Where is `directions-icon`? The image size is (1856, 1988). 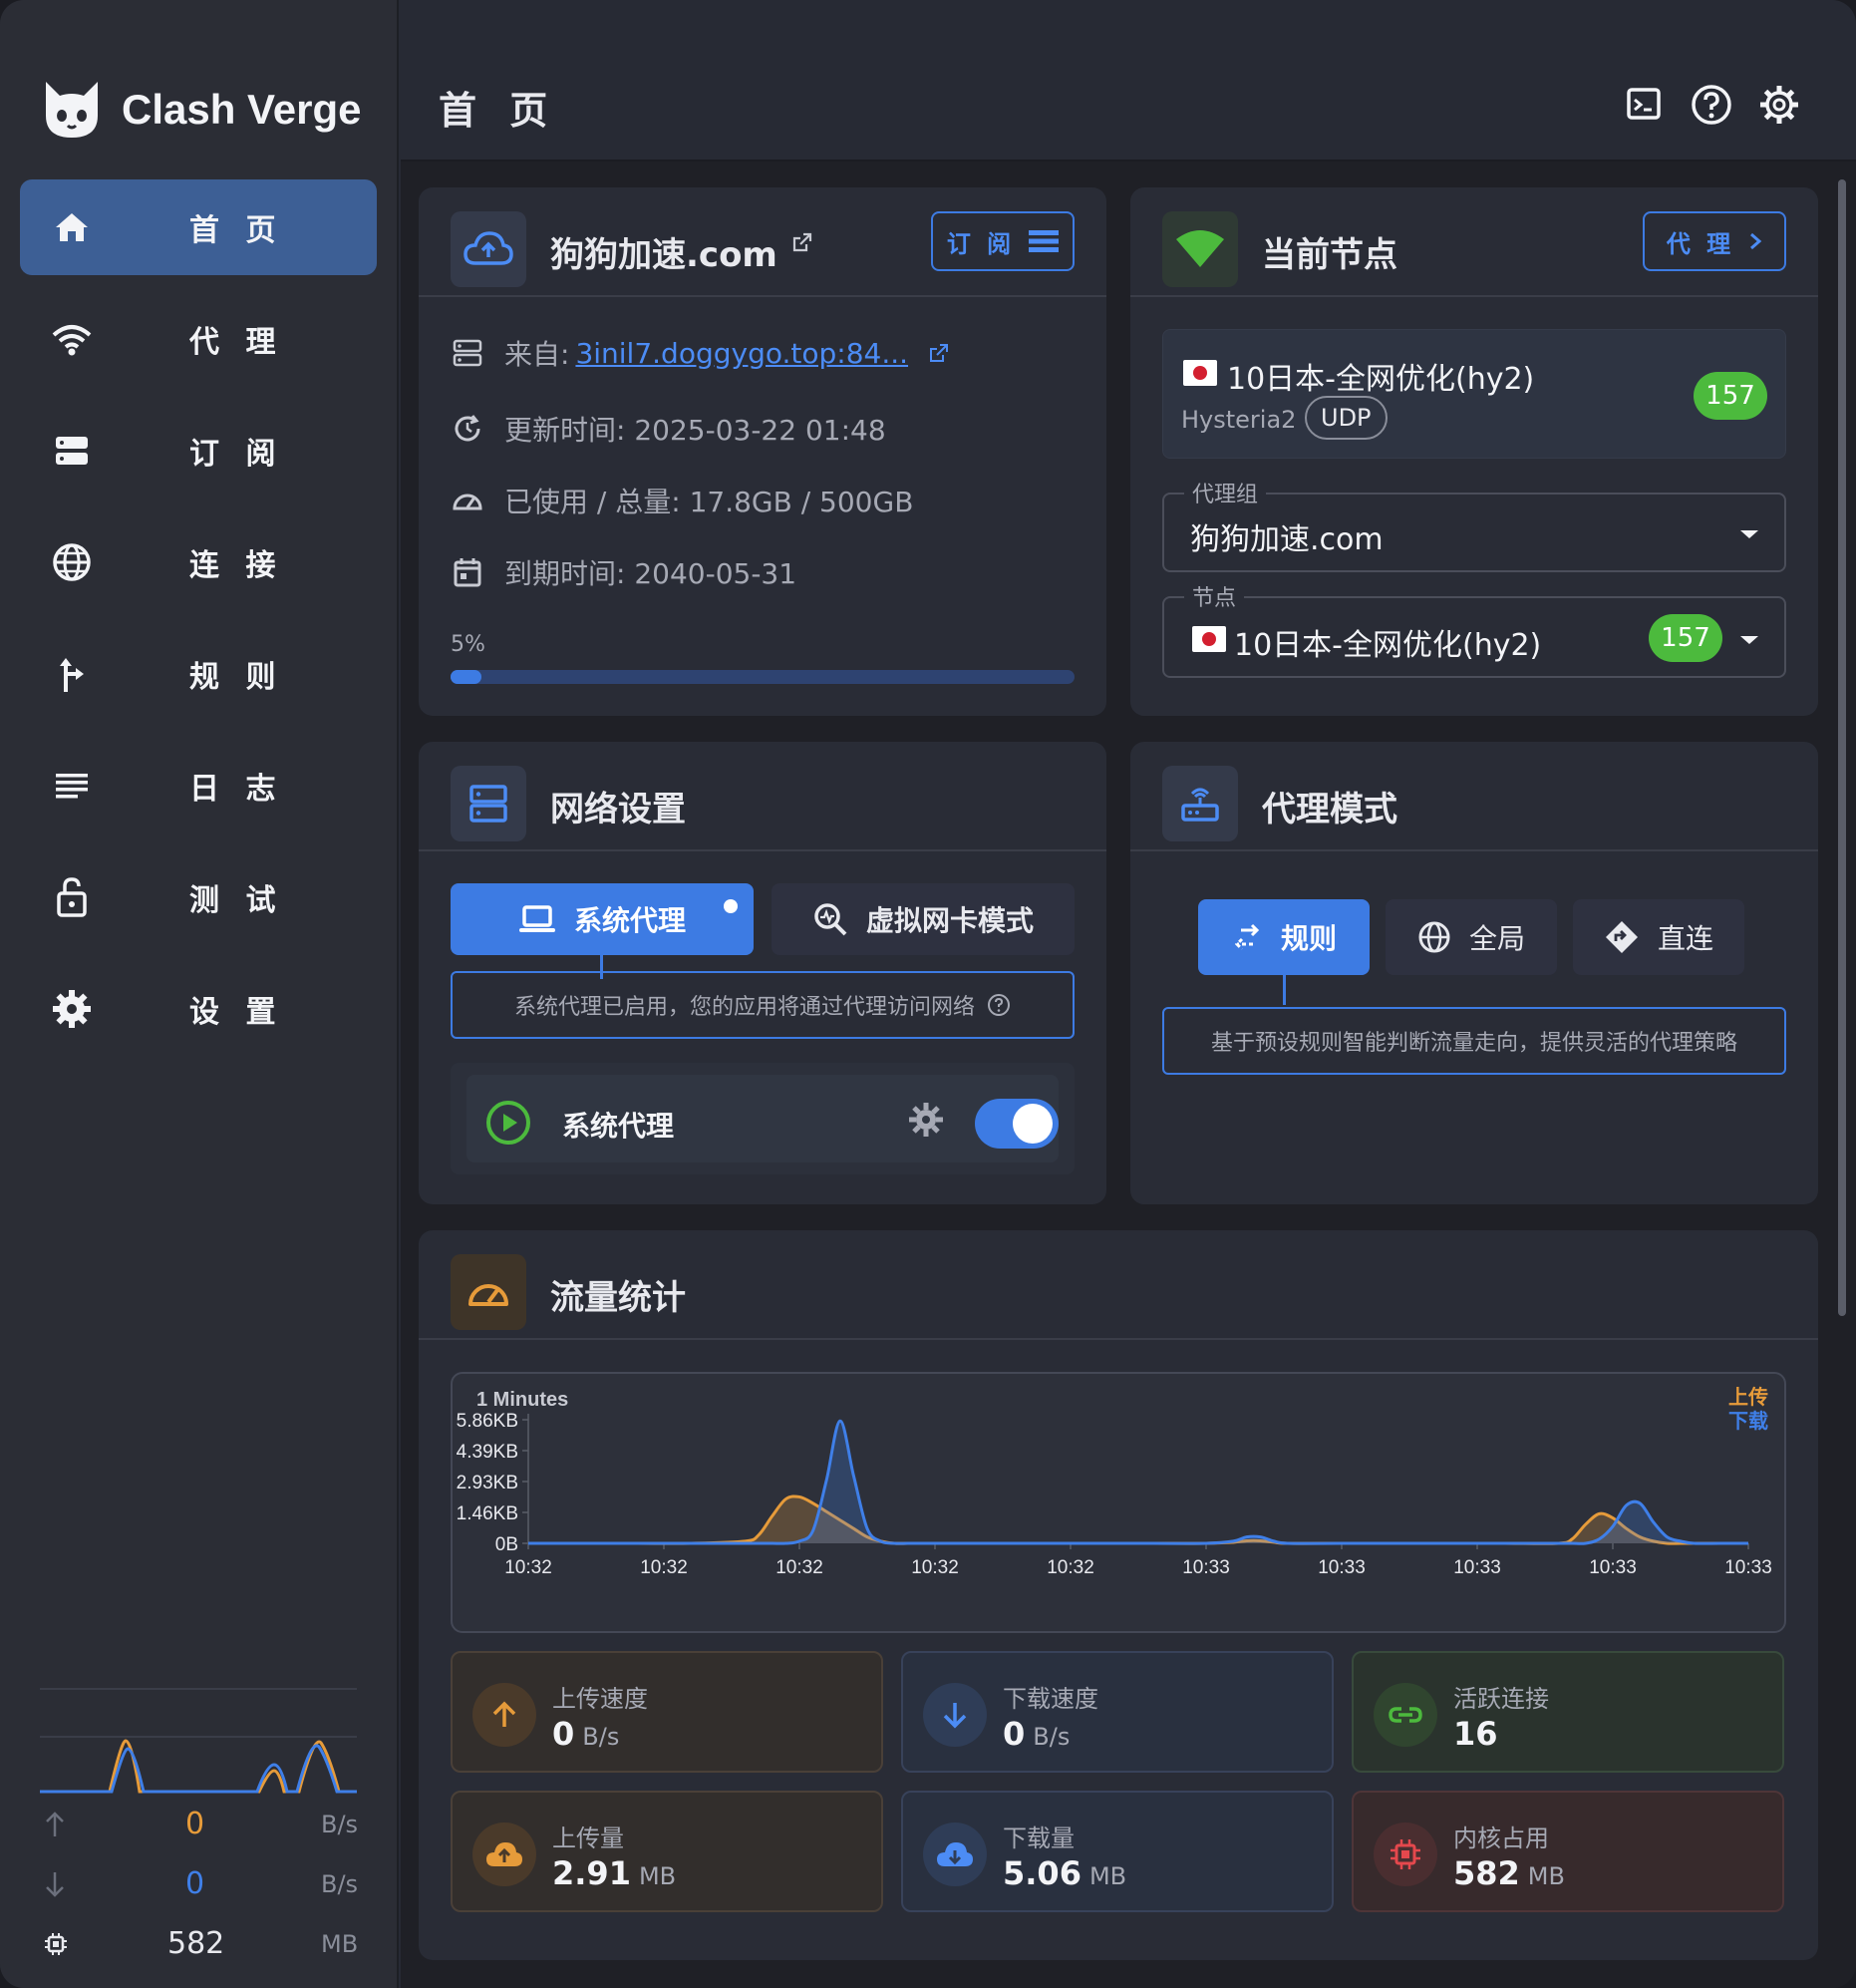
directions-icon is located at coordinates (1621, 937).